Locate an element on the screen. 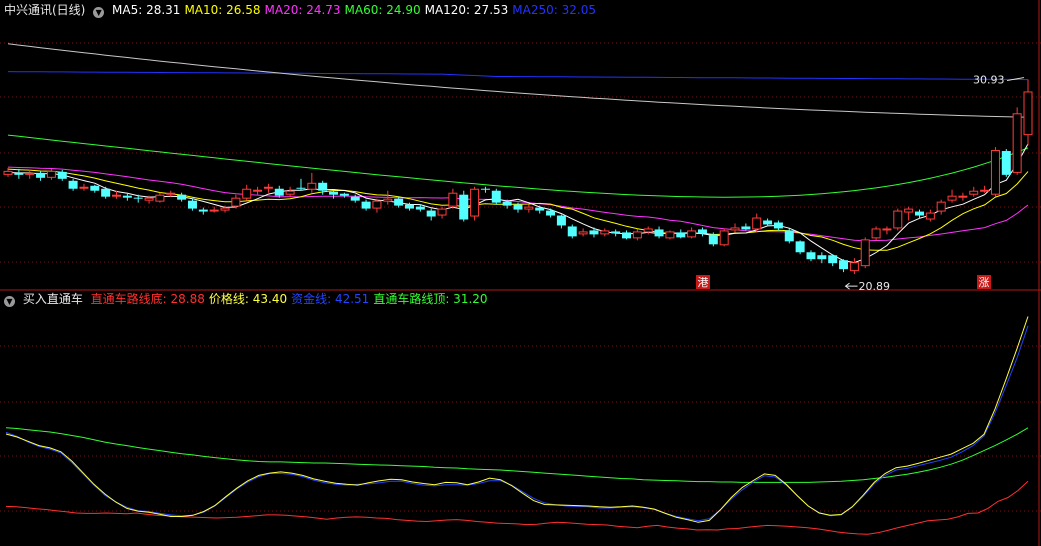 This screenshot has width=1041, height=546. indicator-title: 买入直通车 is located at coordinates (52, 299).